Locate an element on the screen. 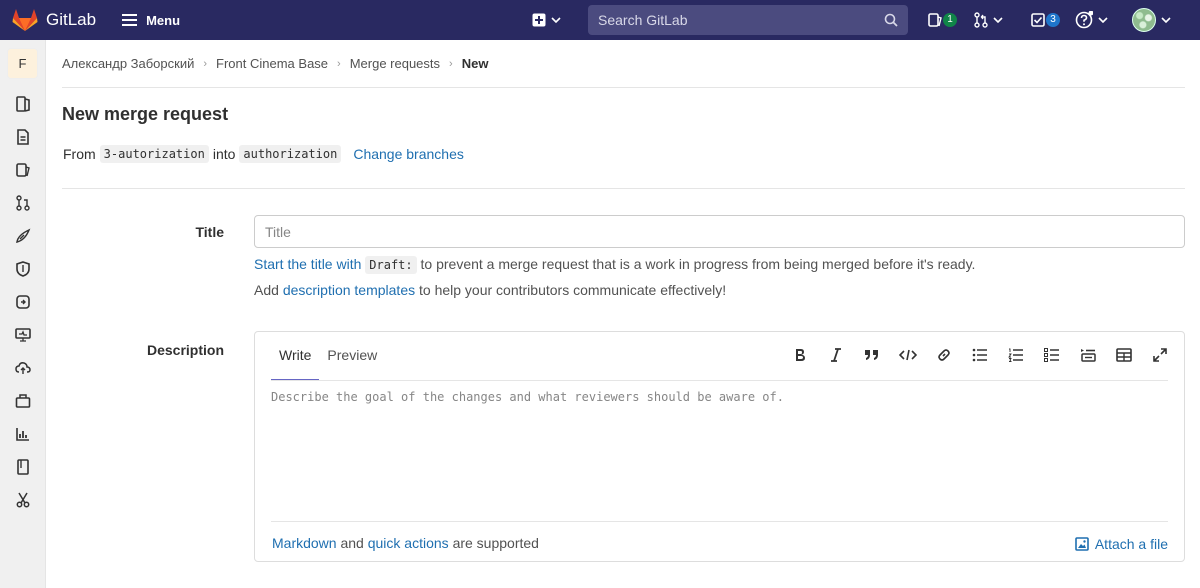 This screenshot has width=1200, height=588. avatar is located at coordinates (1144, 20).